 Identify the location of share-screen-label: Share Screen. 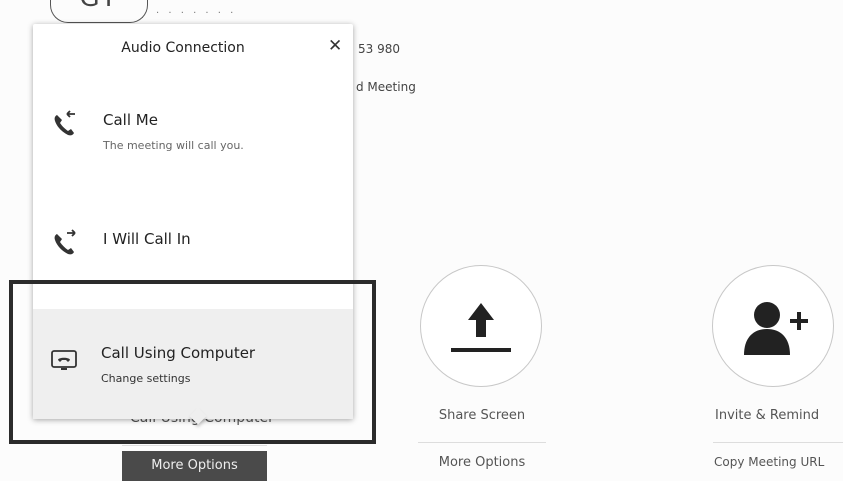
(482, 415).